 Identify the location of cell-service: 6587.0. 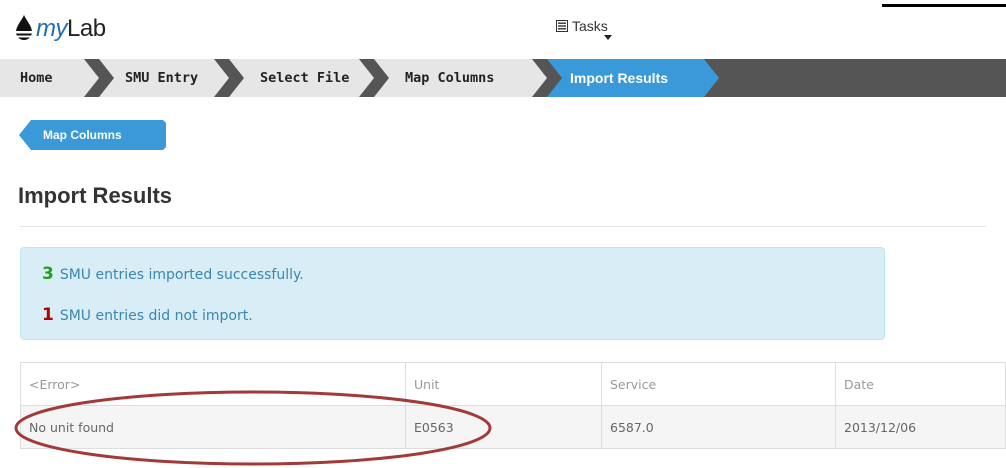
(718, 427).